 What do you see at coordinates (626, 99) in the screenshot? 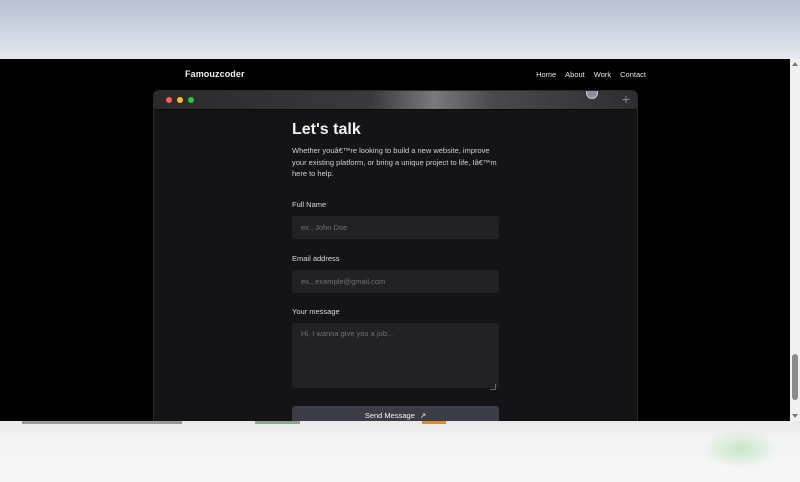
I see `plus-icon: +` at bounding box center [626, 99].